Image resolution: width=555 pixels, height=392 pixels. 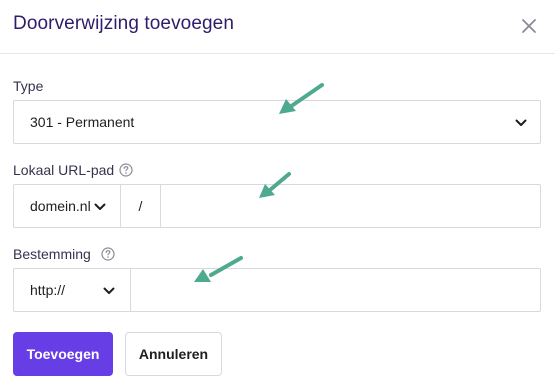 I want to click on domain-select-value: domein.nl, so click(x=60, y=206).